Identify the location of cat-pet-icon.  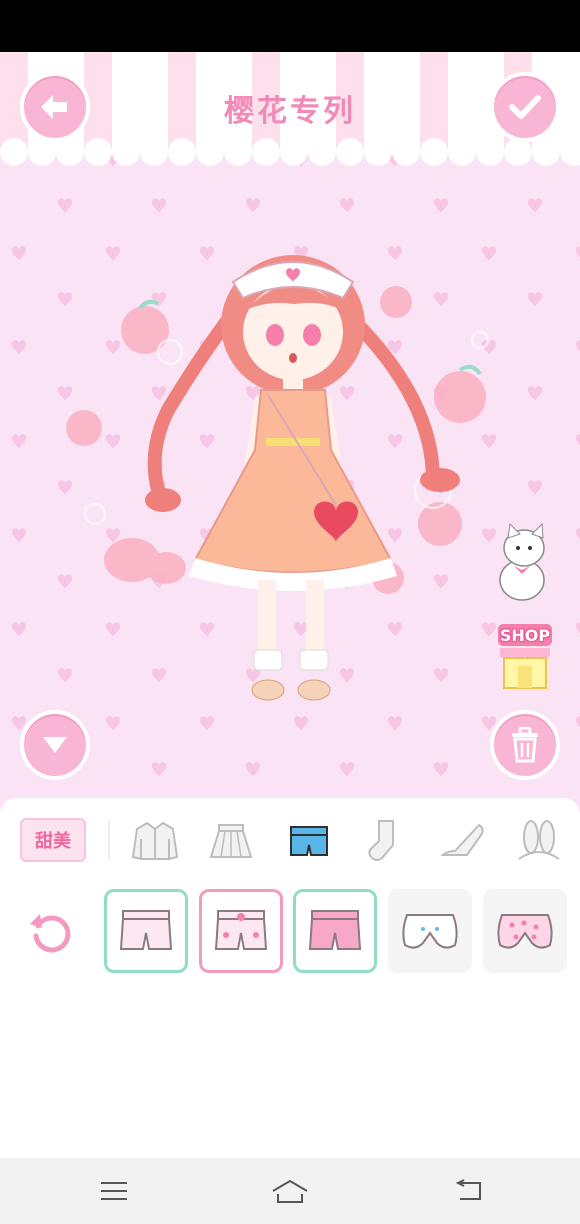
(522, 560).